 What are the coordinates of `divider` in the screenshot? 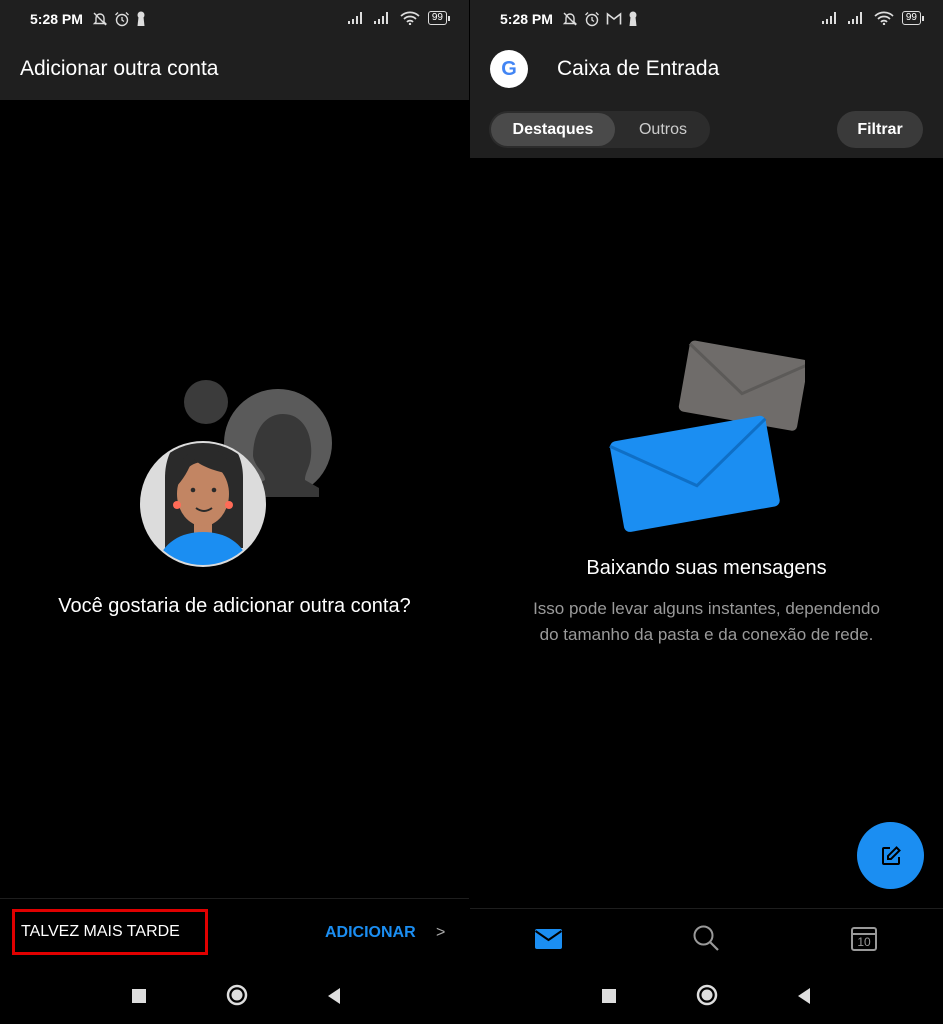 It's located at (234, 898).